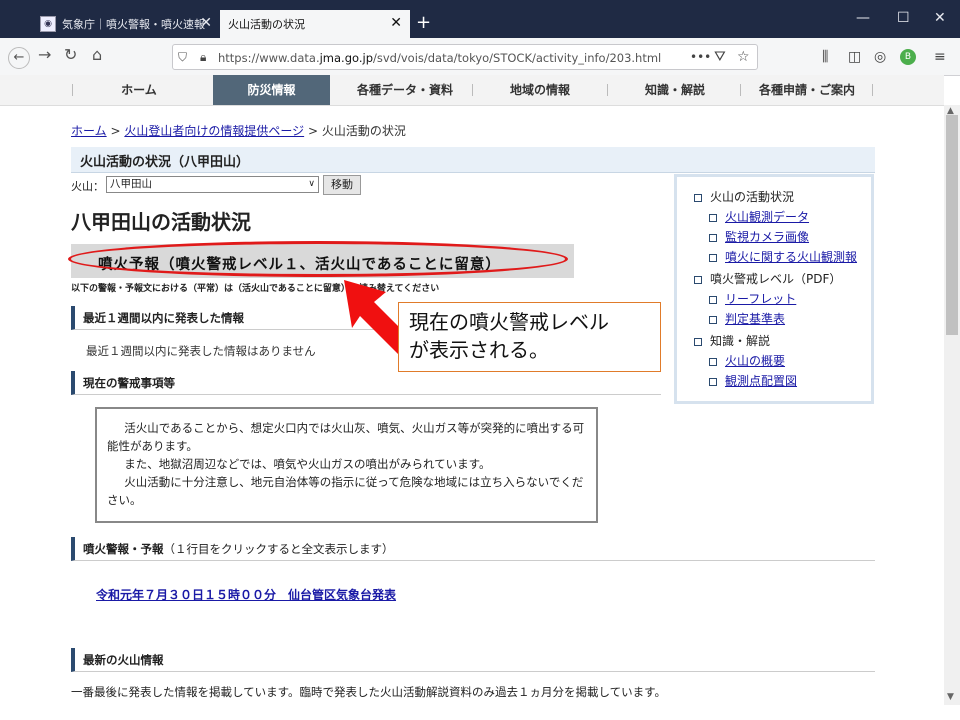  I want to click on volcano-select-value: 八甲田山, so click(131, 184).